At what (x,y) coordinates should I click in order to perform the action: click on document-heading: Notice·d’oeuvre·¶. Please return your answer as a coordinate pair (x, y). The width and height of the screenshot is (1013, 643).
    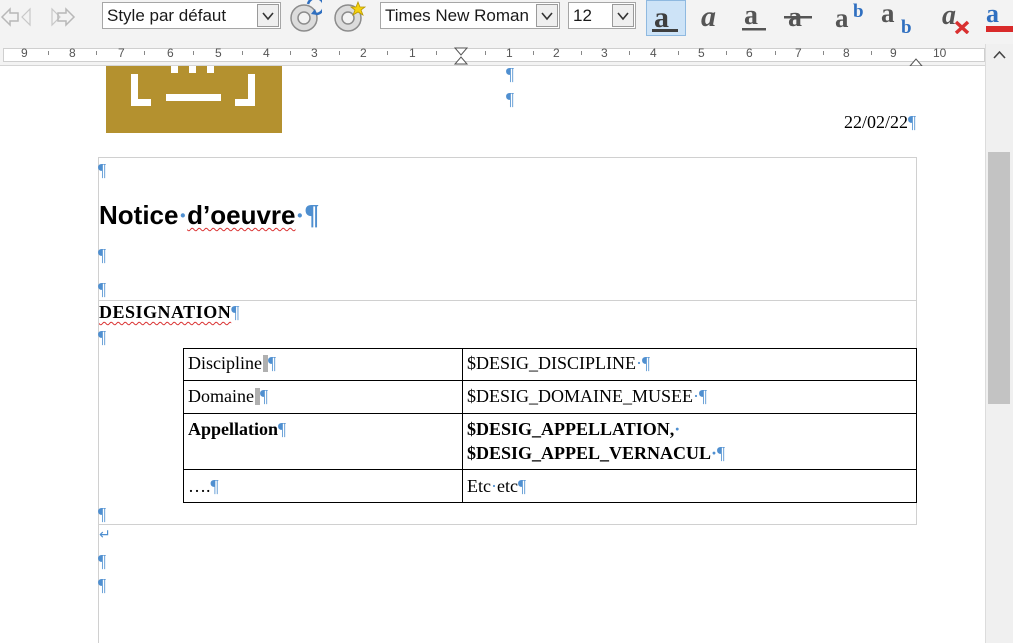
    Looking at the image, I should click on (209, 215).